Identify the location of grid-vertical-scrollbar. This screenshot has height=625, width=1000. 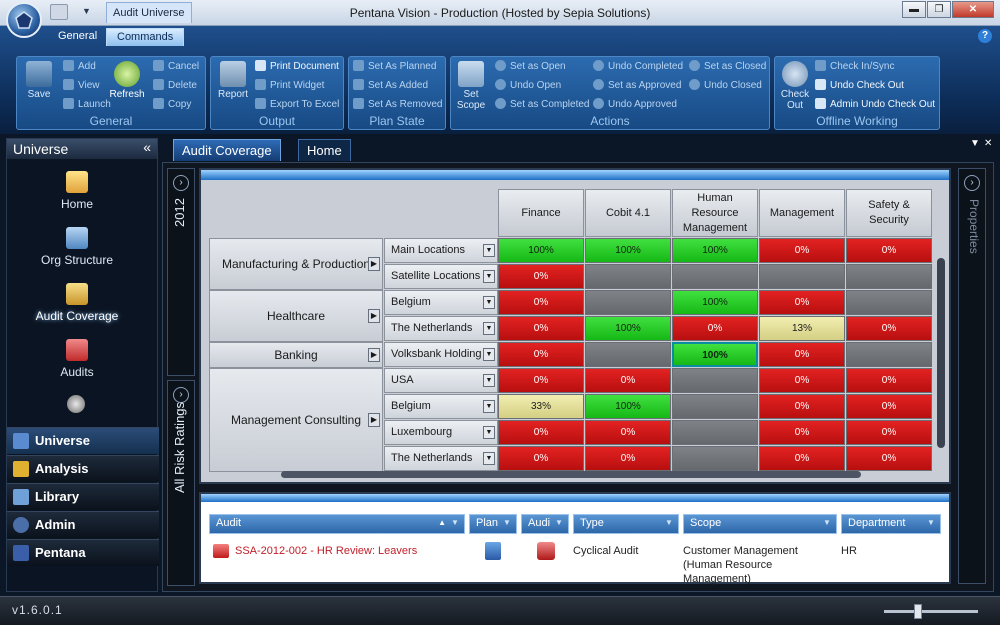
(941, 353).